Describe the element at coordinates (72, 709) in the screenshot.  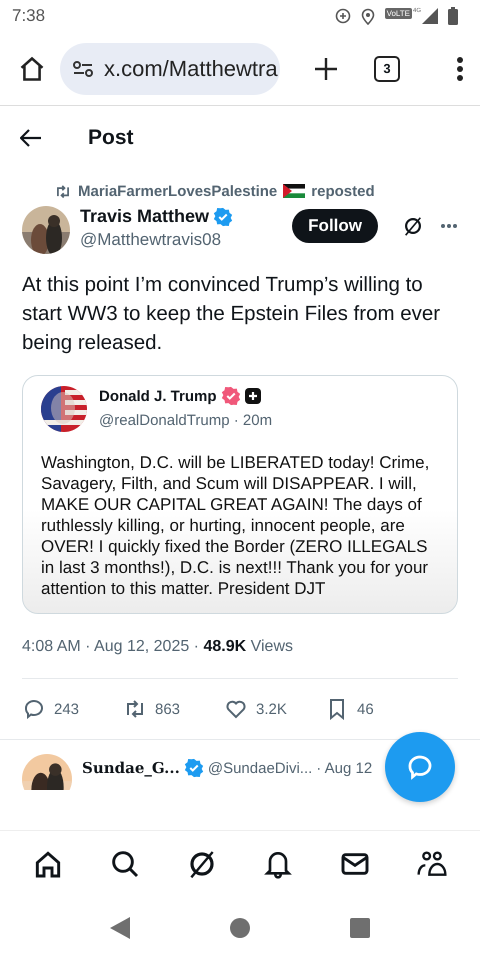
I see `reply-button: 243` at that location.